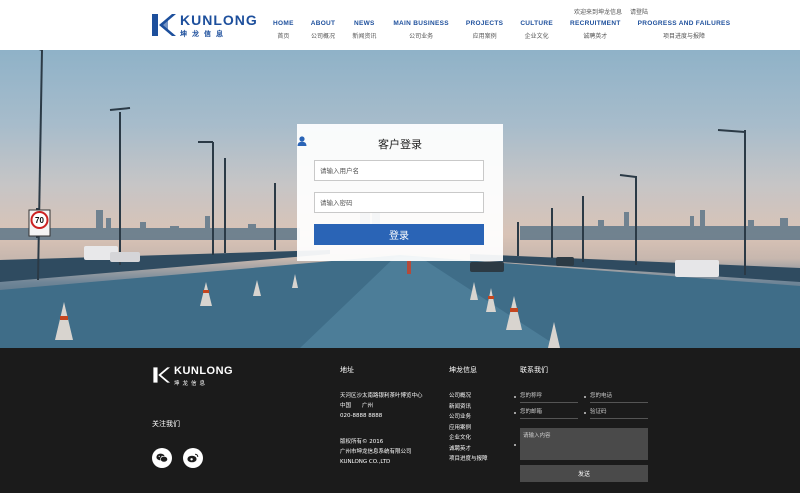 The height and width of the screenshot is (493, 800). What do you see at coordinates (595, 36) in the screenshot?
I see `nav-item-zh: 诚聘英才` at bounding box center [595, 36].